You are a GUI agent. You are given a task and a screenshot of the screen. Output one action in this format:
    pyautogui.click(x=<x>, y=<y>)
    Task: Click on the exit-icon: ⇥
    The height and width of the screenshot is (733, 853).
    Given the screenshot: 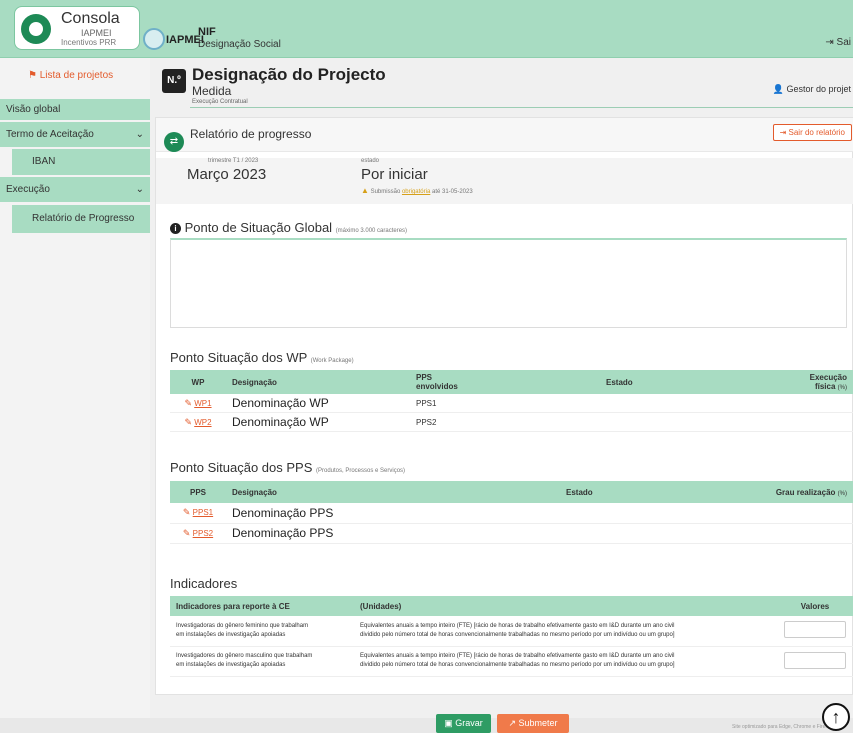 What is the action you would take?
    pyautogui.click(x=784, y=132)
    